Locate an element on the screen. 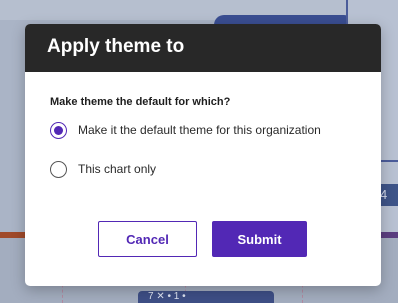 The width and height of the screenshot is (398, 303). dialog-actions: Cancel Submit is located at coordinates (202, 239).